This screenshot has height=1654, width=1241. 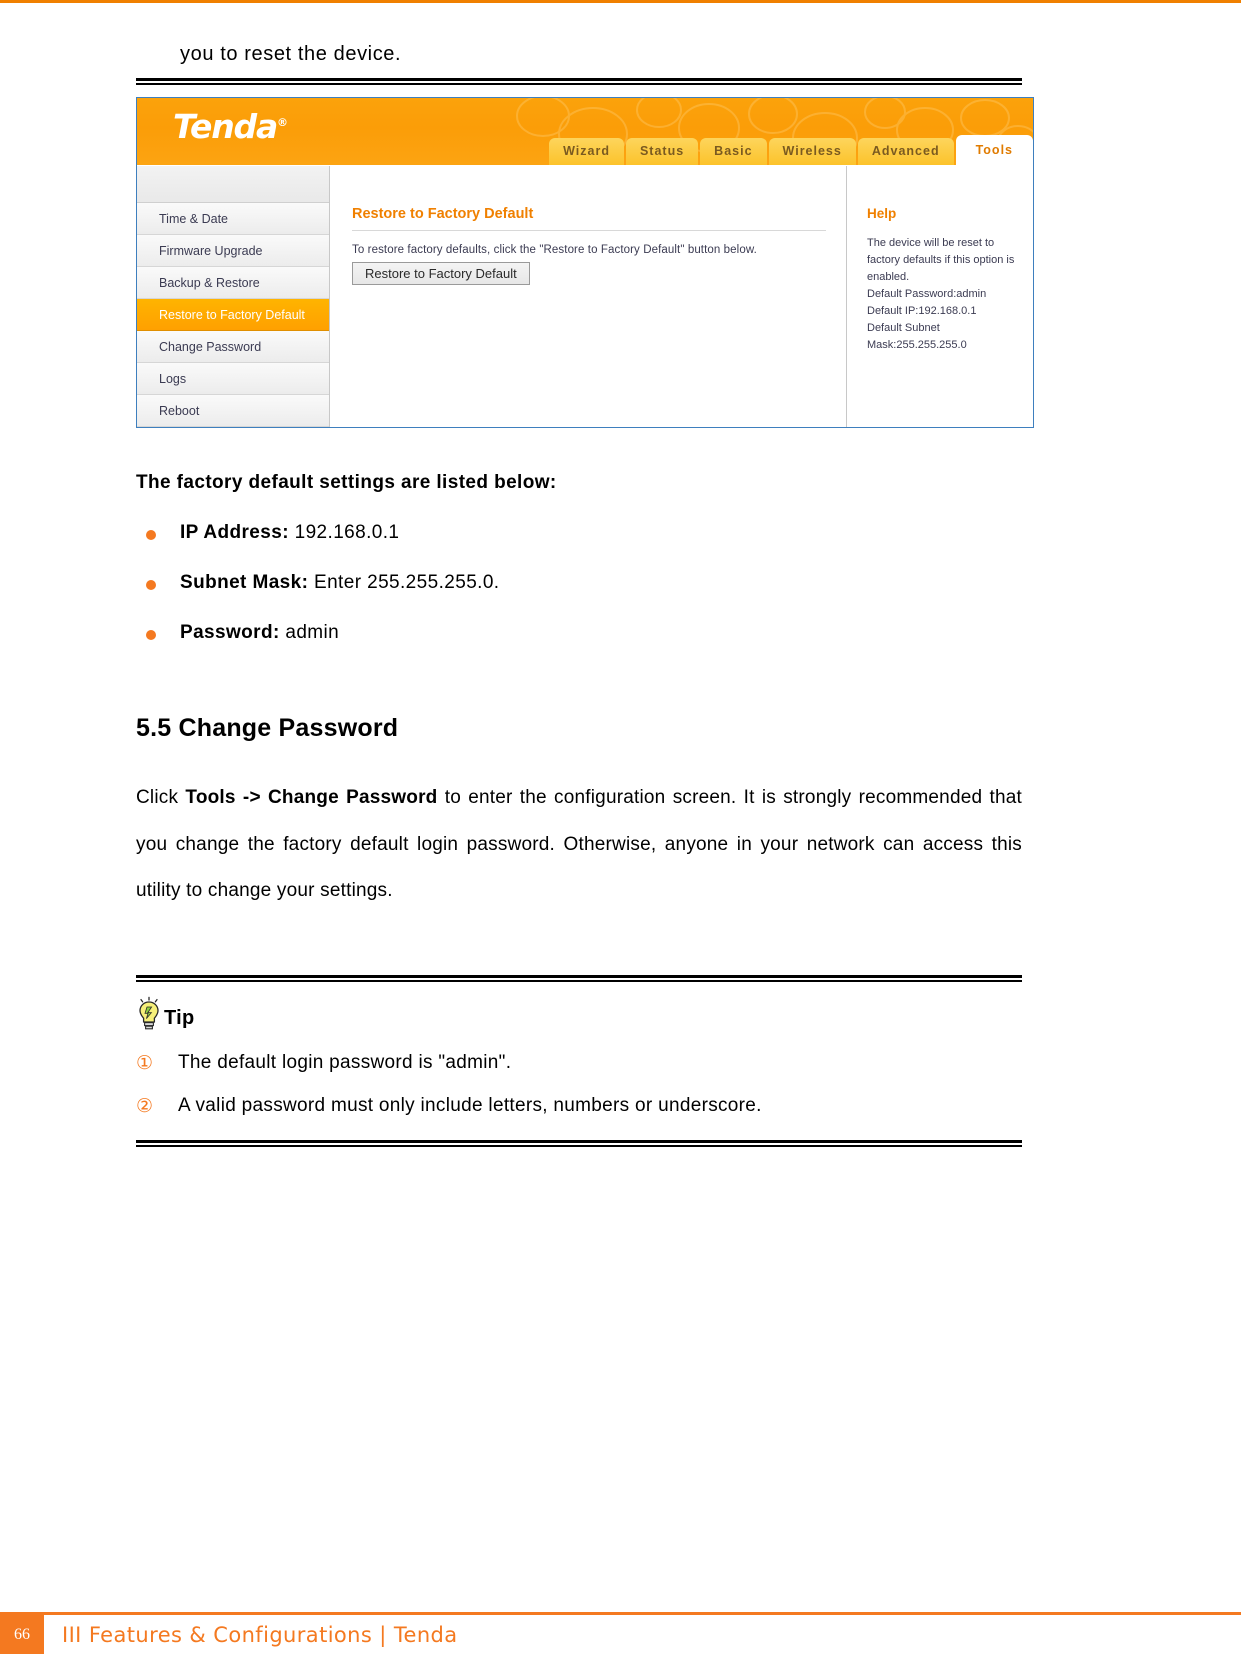 I want to click on tenda-logo: Tenda®, so click(x=230, y=126).